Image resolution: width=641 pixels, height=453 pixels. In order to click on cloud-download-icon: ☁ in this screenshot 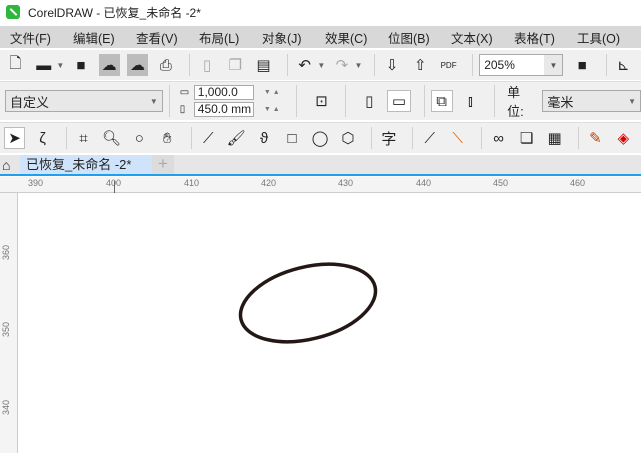, I will do `click(109, 65)`.